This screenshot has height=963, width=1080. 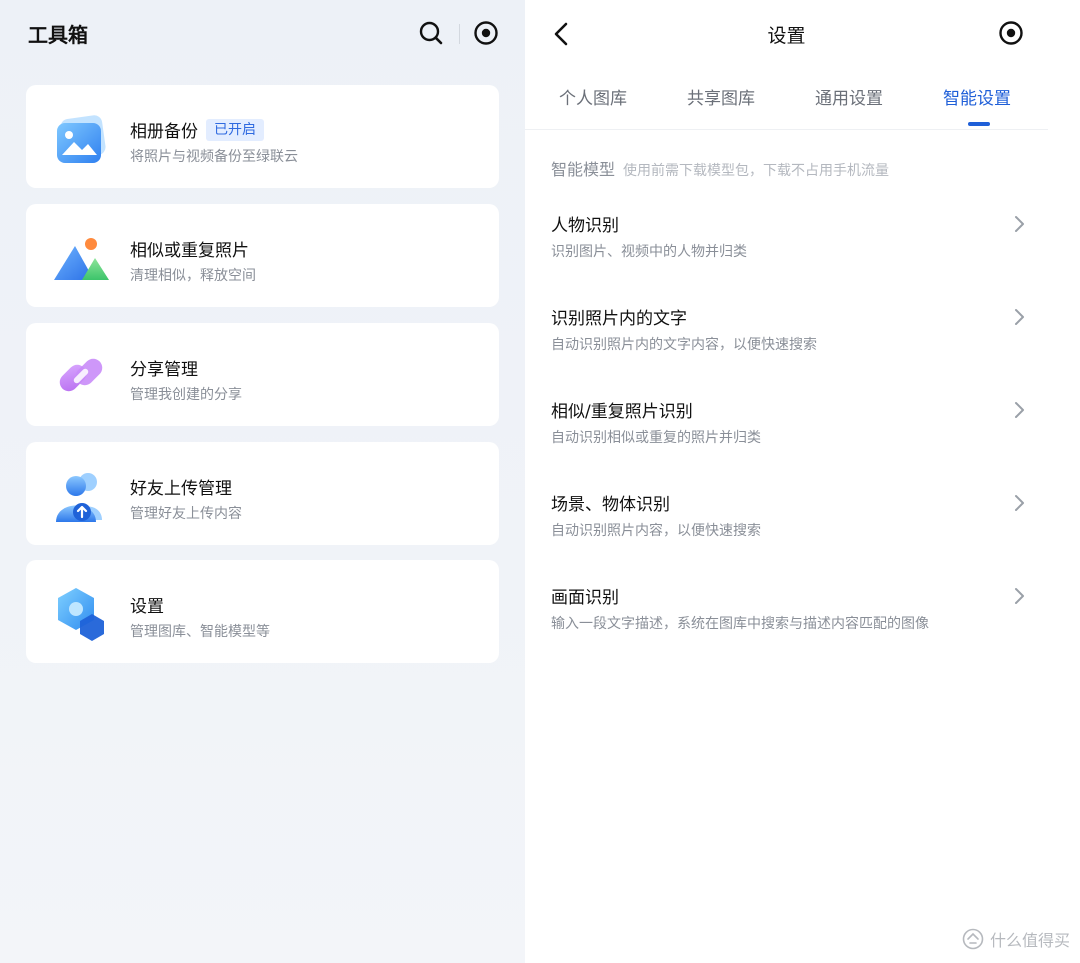 I want to click on card-album-backup: 相册备份 已开启 将照片与视频备份至绿联云, so click(x=262, y=136).